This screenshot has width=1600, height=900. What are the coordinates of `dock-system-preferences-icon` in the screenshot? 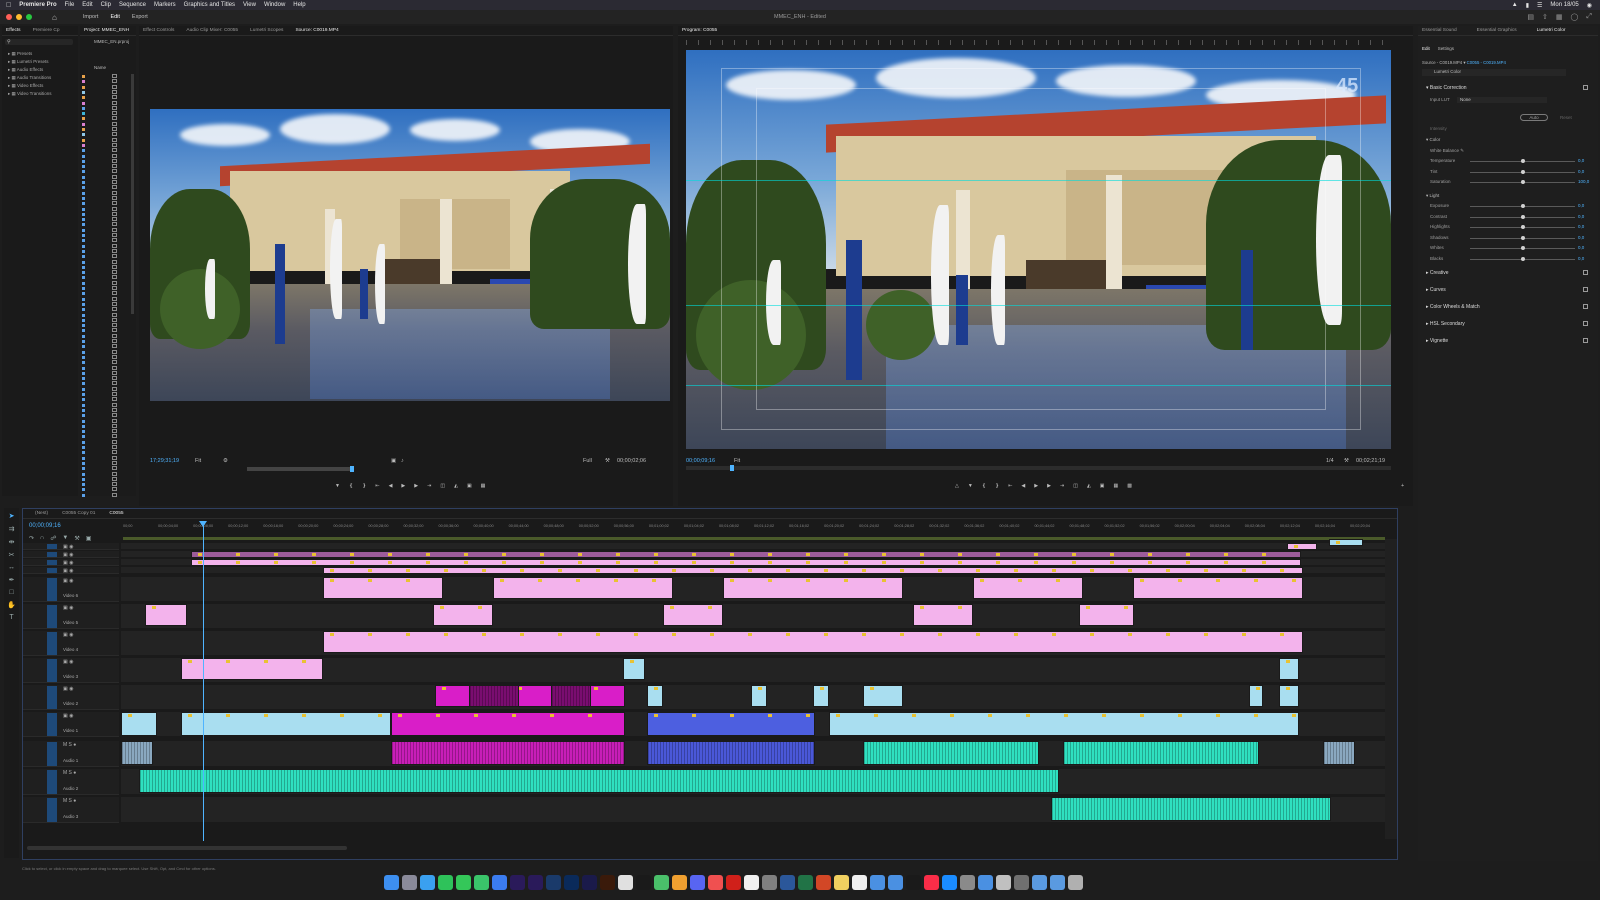 It's located at (967, 882).